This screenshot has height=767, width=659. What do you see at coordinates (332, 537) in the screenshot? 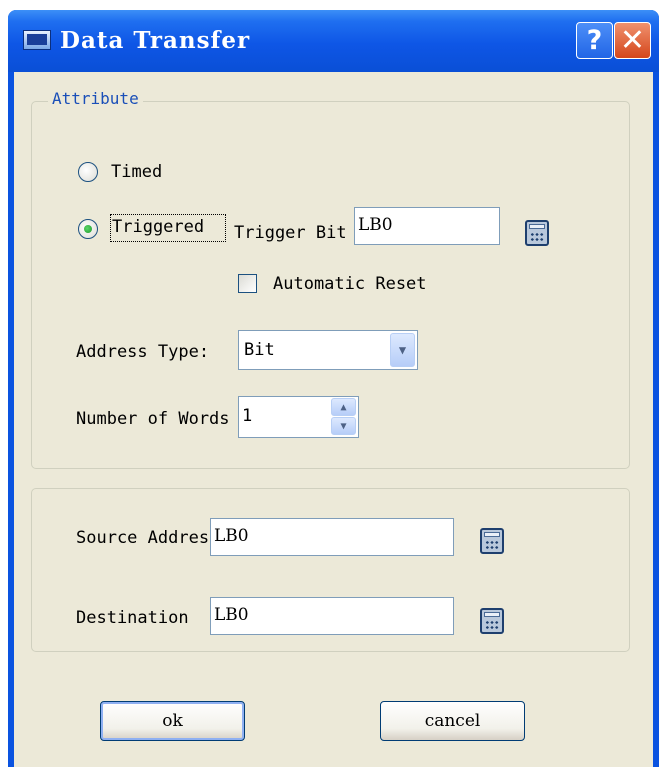
I see `source-address-input: LB0` at bounding box center [332, 537].